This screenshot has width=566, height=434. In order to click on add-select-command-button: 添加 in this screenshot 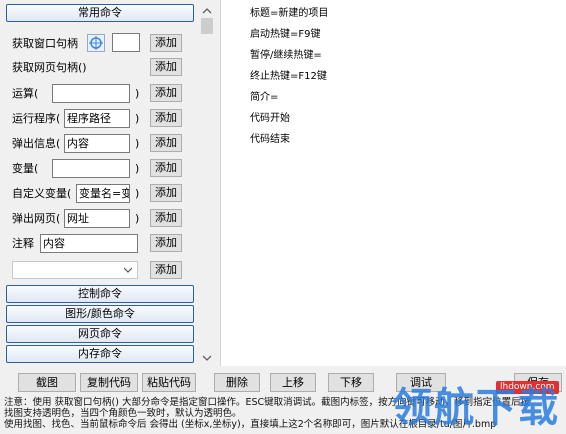, I will do `click(166, 270)`.